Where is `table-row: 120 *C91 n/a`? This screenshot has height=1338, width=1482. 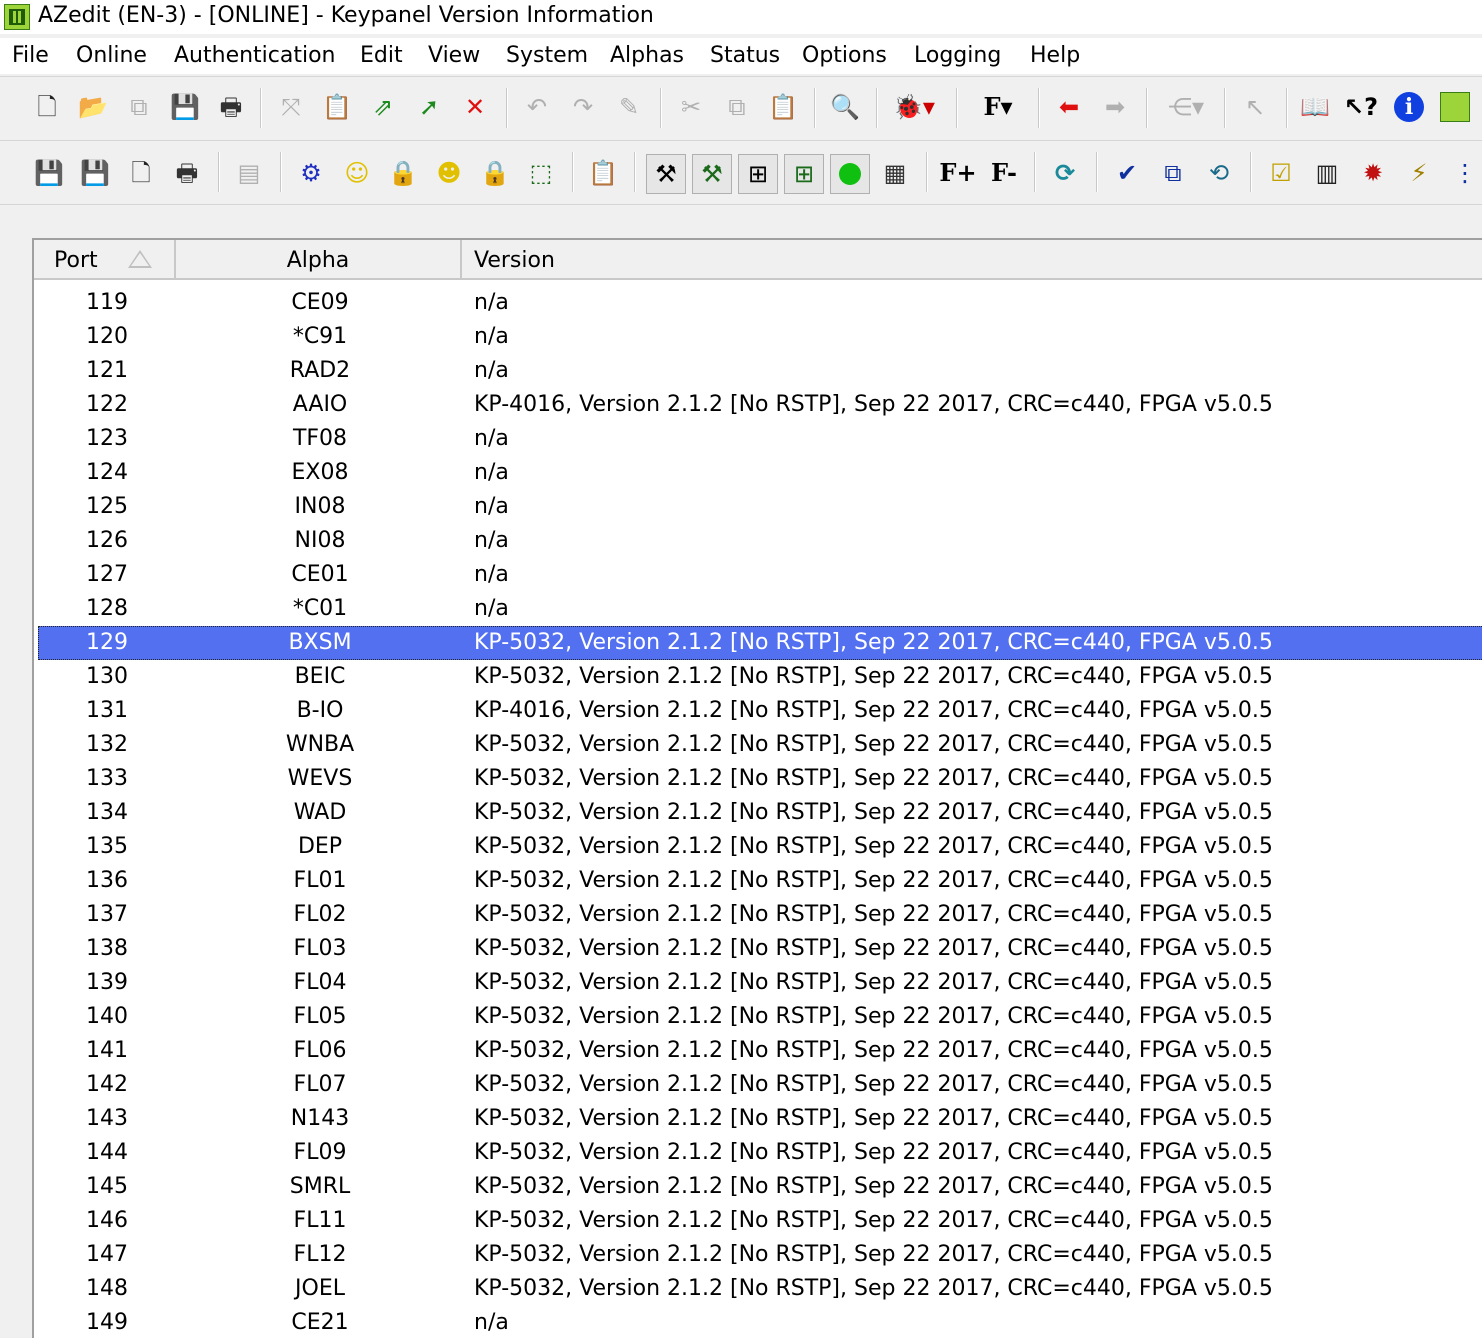
table-row: 120 *C91 n/a is located at coordinates (758, 337).